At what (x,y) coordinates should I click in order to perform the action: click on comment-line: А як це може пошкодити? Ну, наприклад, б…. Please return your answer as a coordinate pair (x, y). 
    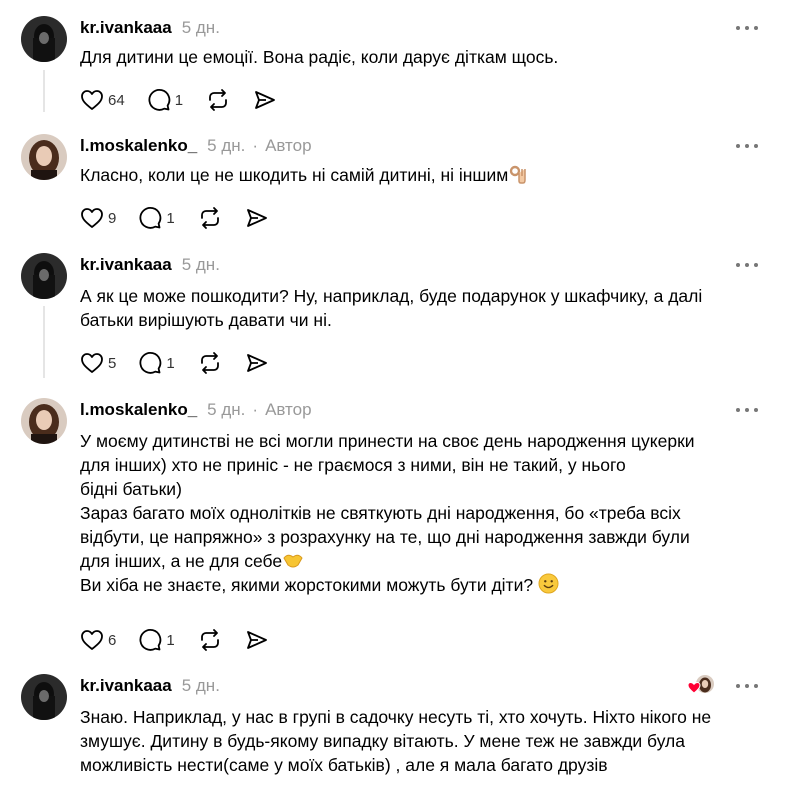
    Looking at the image, I should click on (391, 296).